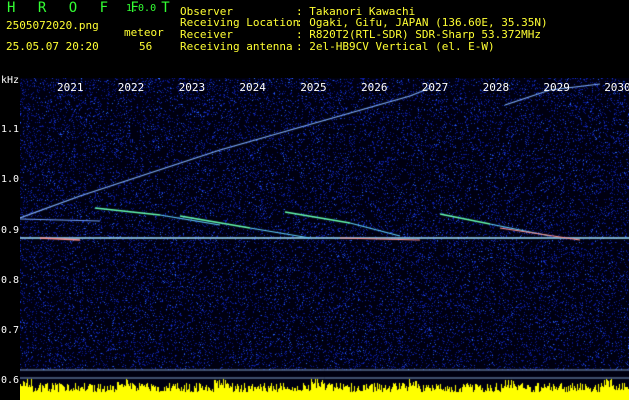  What do you see at coordinates (556, 87) in the screenshot?
I see `time-tick-label: 2029` at bounding box center [556, 87].